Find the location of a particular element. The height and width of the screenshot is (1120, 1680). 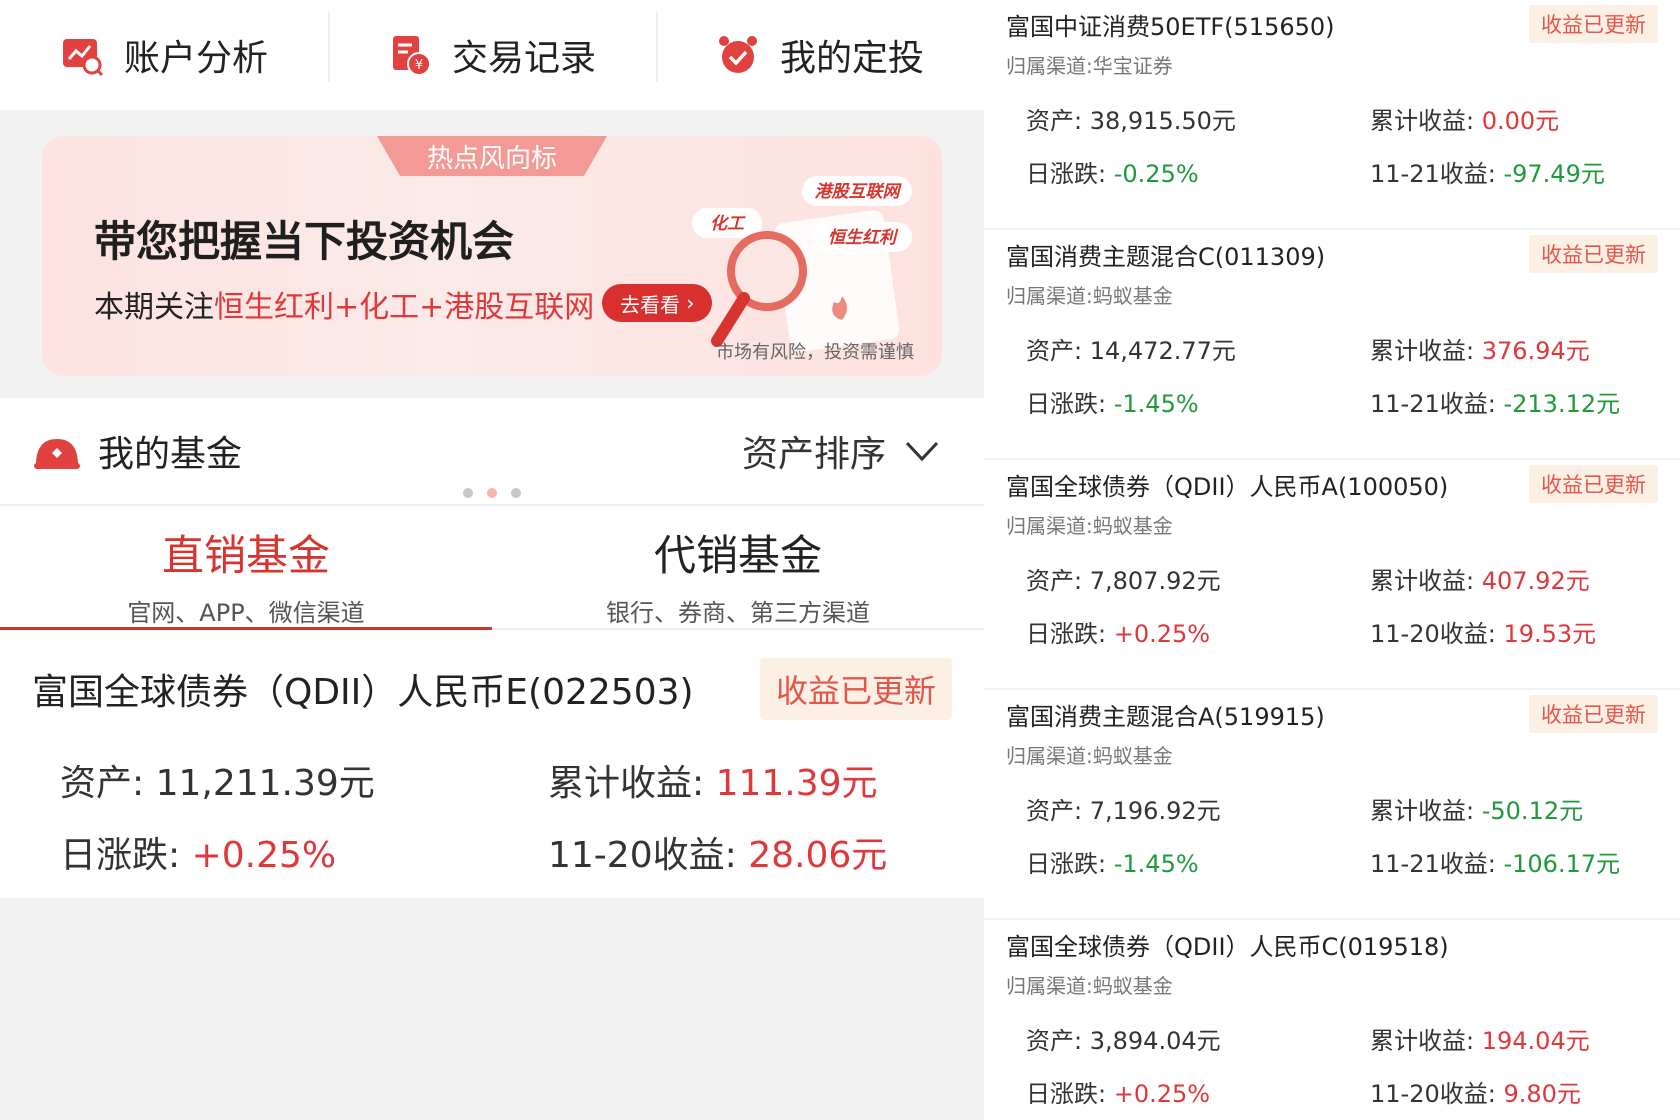

asset-field: 资产: 14,472.77元 is located at coordinates (1198, 348).